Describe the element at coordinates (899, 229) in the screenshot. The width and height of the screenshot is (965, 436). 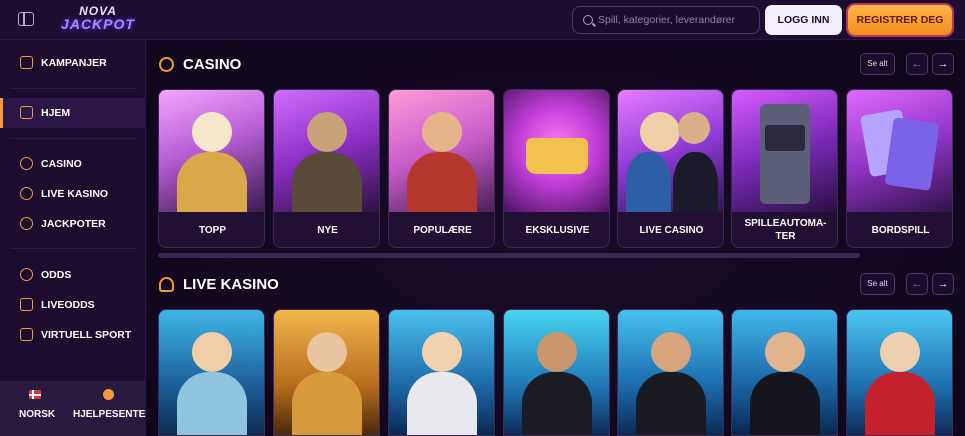
I see `tile-label: BORDSPILL` at that location.